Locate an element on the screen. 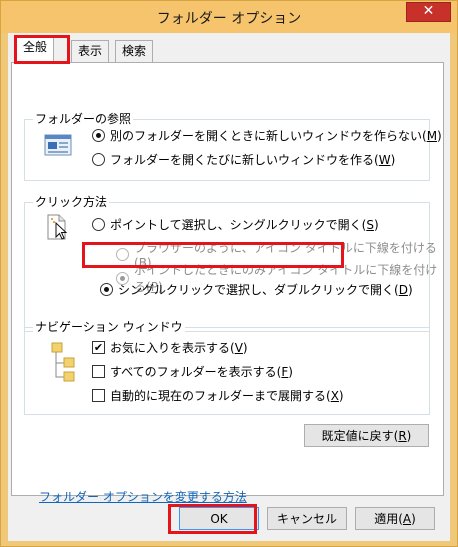  single-click-radio is located at coordinates (98, 224).